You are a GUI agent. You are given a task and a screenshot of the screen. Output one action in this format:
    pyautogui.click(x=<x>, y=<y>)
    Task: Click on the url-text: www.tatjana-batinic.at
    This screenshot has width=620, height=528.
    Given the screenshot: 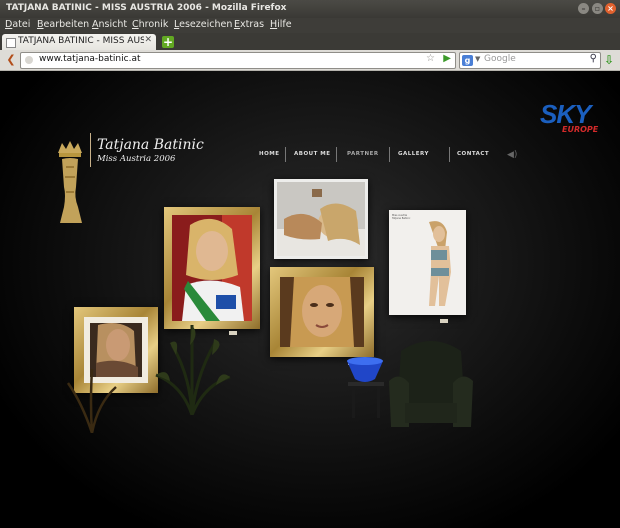 What is the action you would take?
    pyautogui.click(x=90, y=59)
    